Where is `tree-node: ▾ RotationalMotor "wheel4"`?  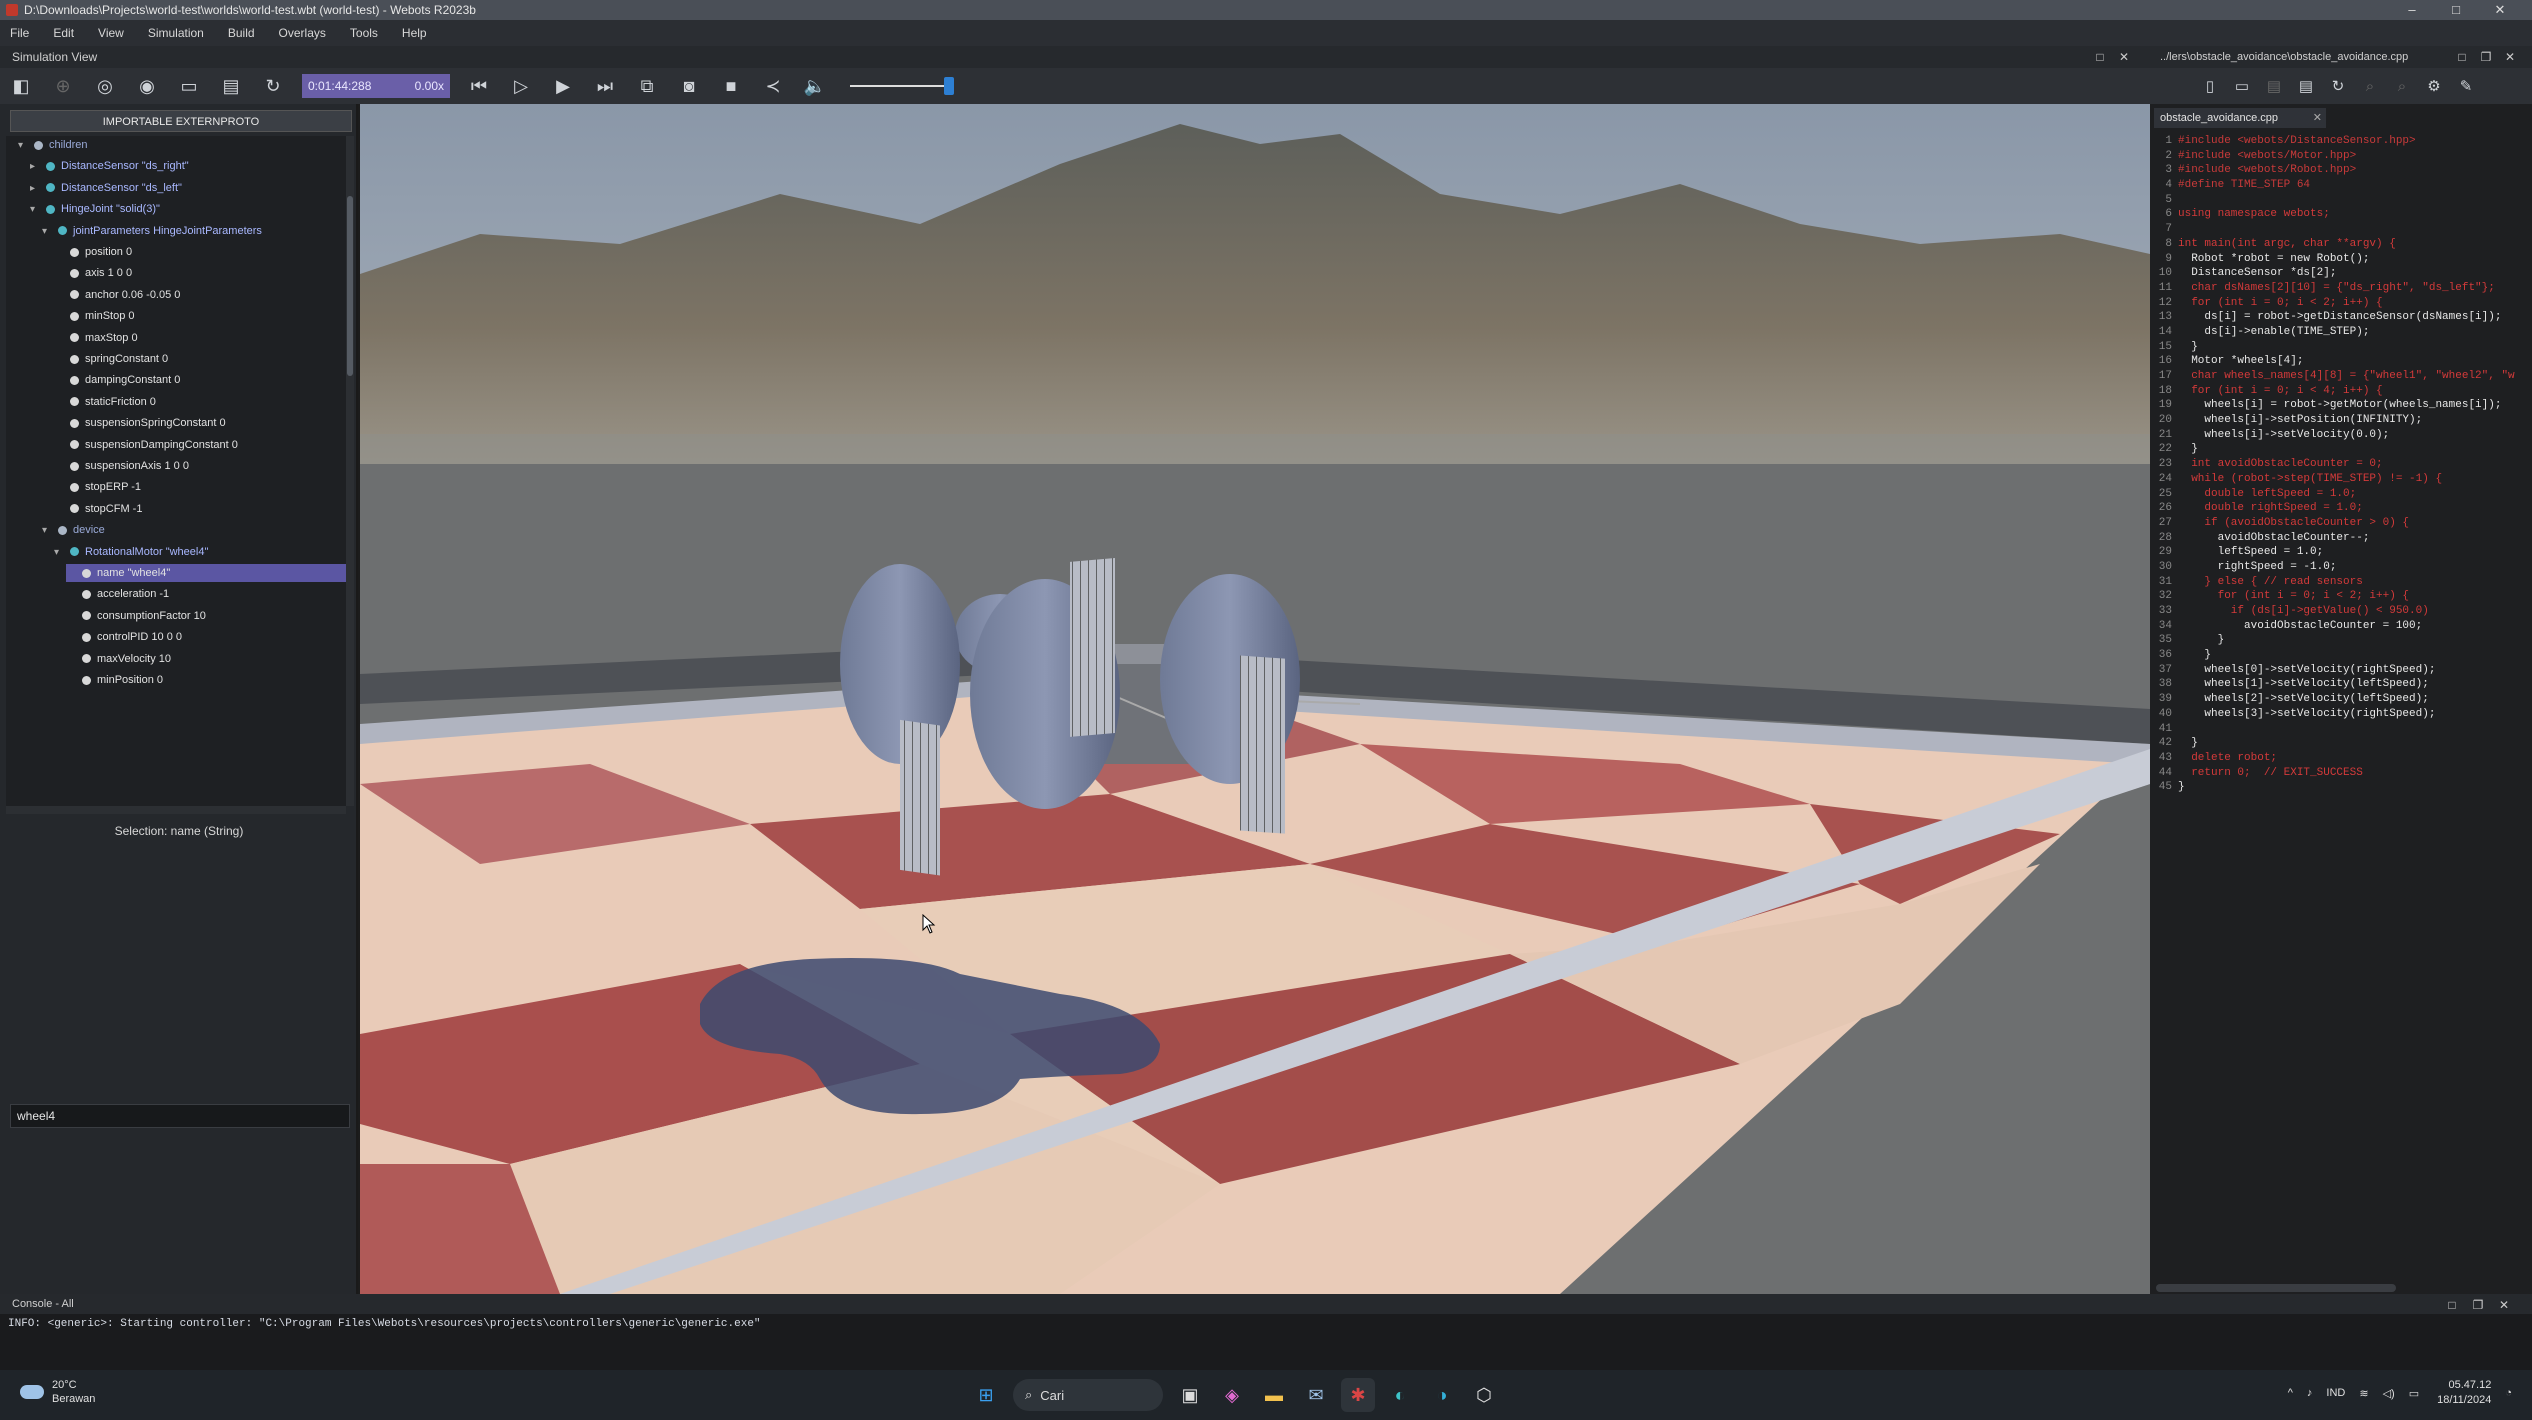 tree-node: ▾ RotationalMotor "wheel4" is located at coordinates (200, 552).